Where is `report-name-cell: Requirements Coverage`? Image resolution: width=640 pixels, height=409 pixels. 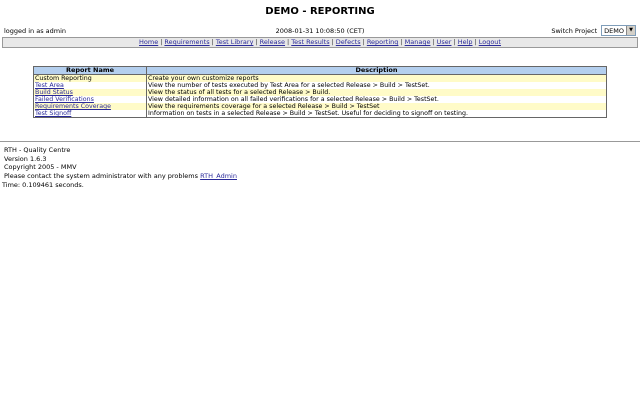 report-name-cell: Requirements Coverage is located at coordinates (90, 106).